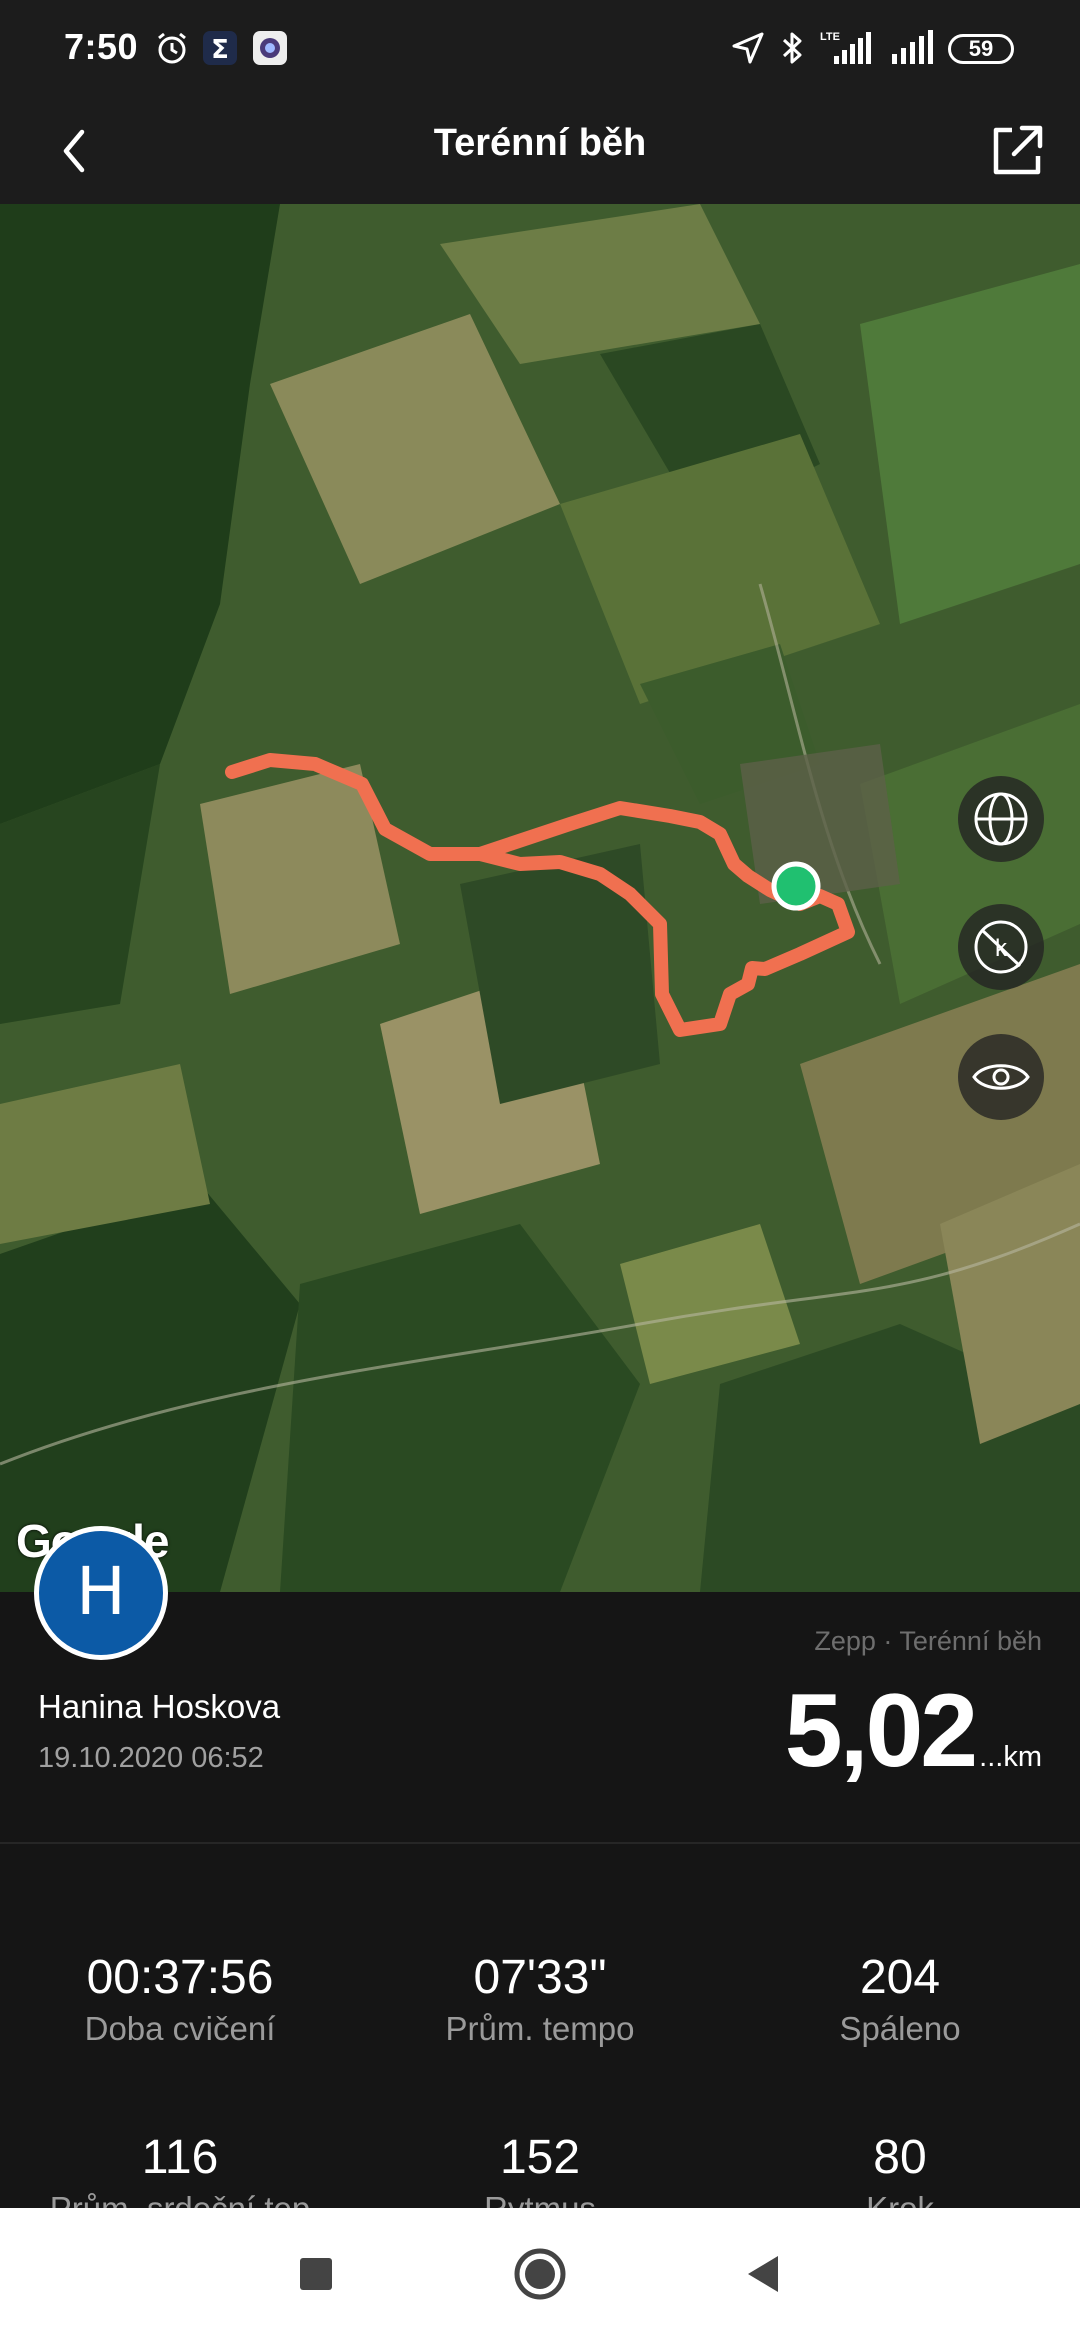 This screenshot has height=2340, width=1080. What do you see at coordinates (1001, 819) in the screenshot?
I see `globe-icon` at bounding box center [1001, 819].